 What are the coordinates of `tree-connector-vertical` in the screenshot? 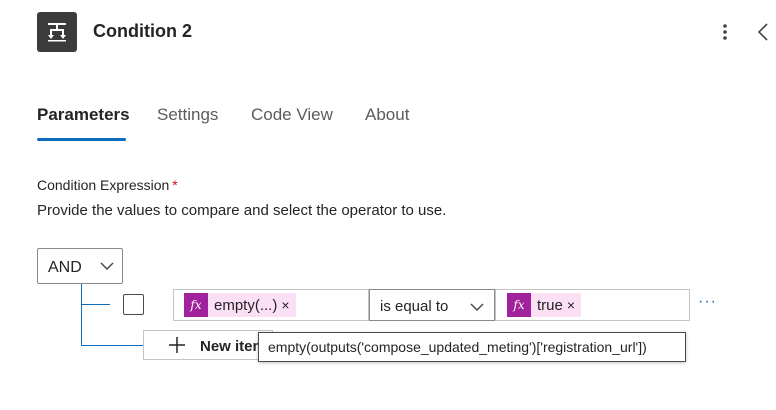 It's located at (81, 315).